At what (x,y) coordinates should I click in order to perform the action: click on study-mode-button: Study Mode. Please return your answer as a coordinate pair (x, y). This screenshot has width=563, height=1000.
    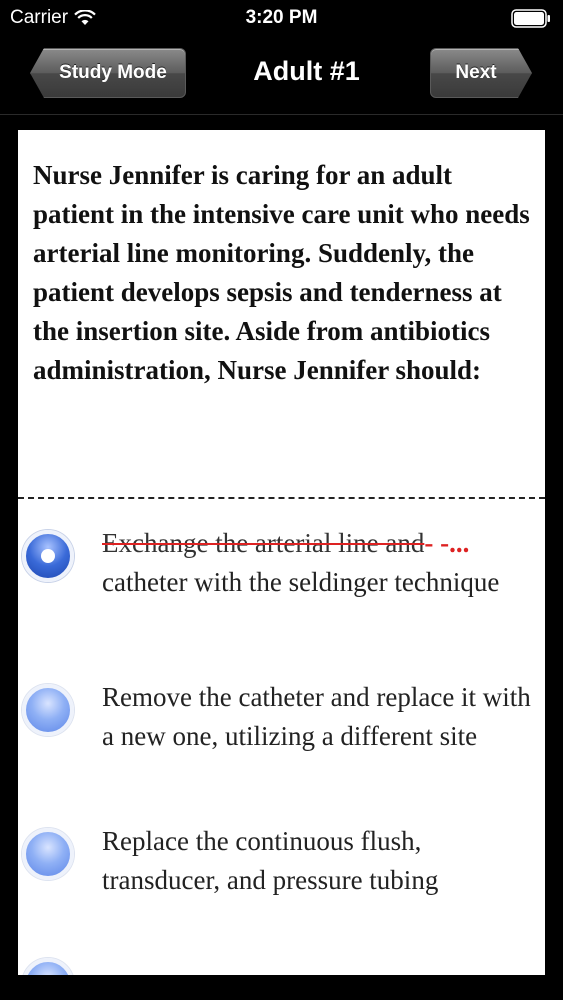
    Looking at the image, I should click on (108, 73).